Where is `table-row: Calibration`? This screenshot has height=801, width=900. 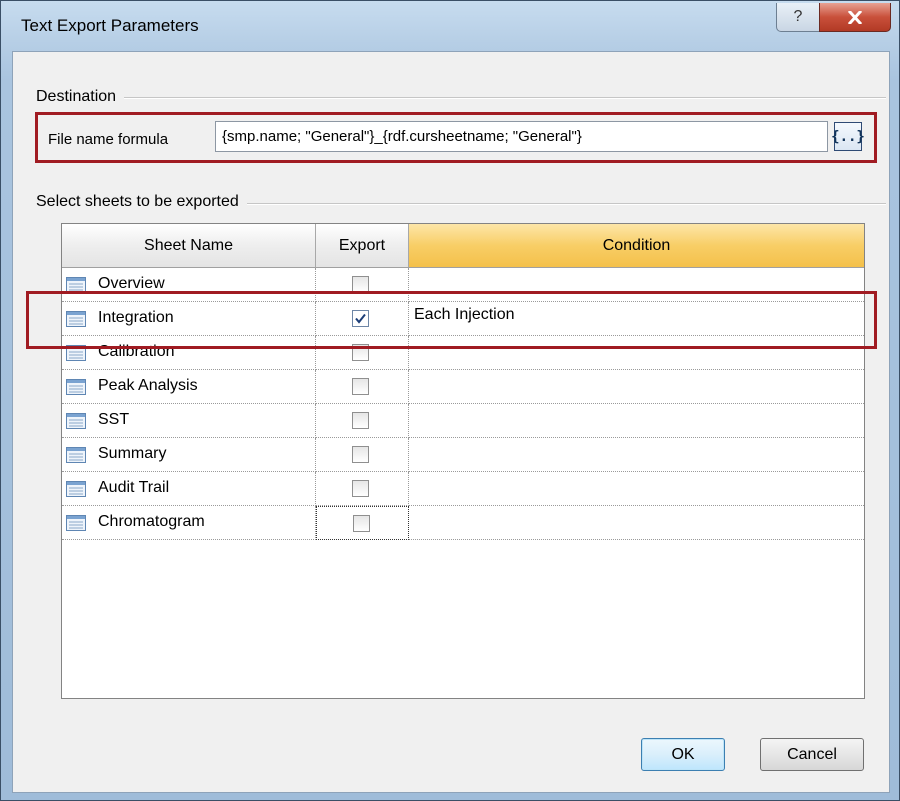
table-row: Calibration is located at coordinates (463, 353).